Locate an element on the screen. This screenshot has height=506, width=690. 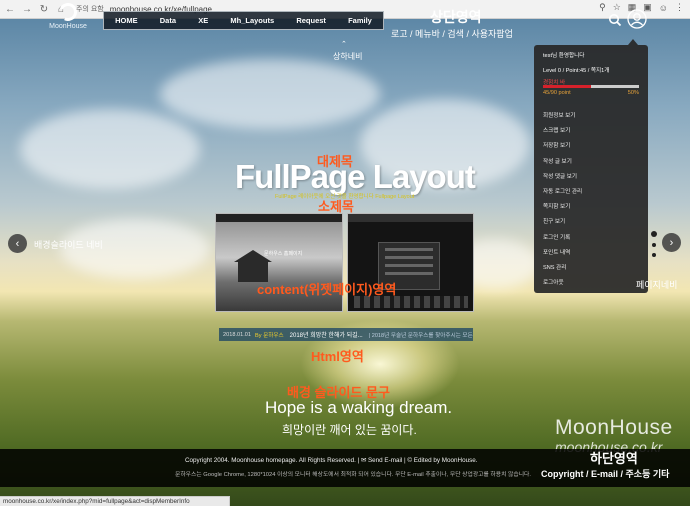
member-menu-item: 쪽지함 보기 is located at coordinates (562, 207).